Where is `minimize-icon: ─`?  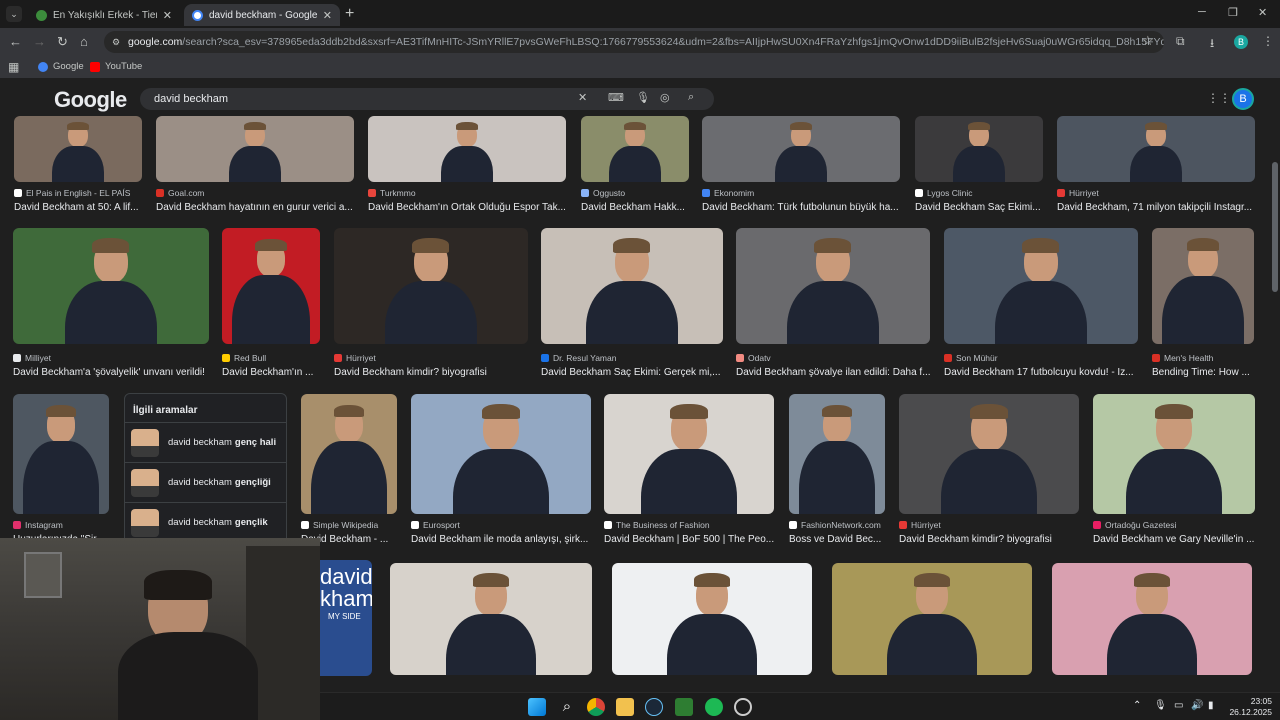
minimize-icon: ─ is located at coordinates (1202, 12).